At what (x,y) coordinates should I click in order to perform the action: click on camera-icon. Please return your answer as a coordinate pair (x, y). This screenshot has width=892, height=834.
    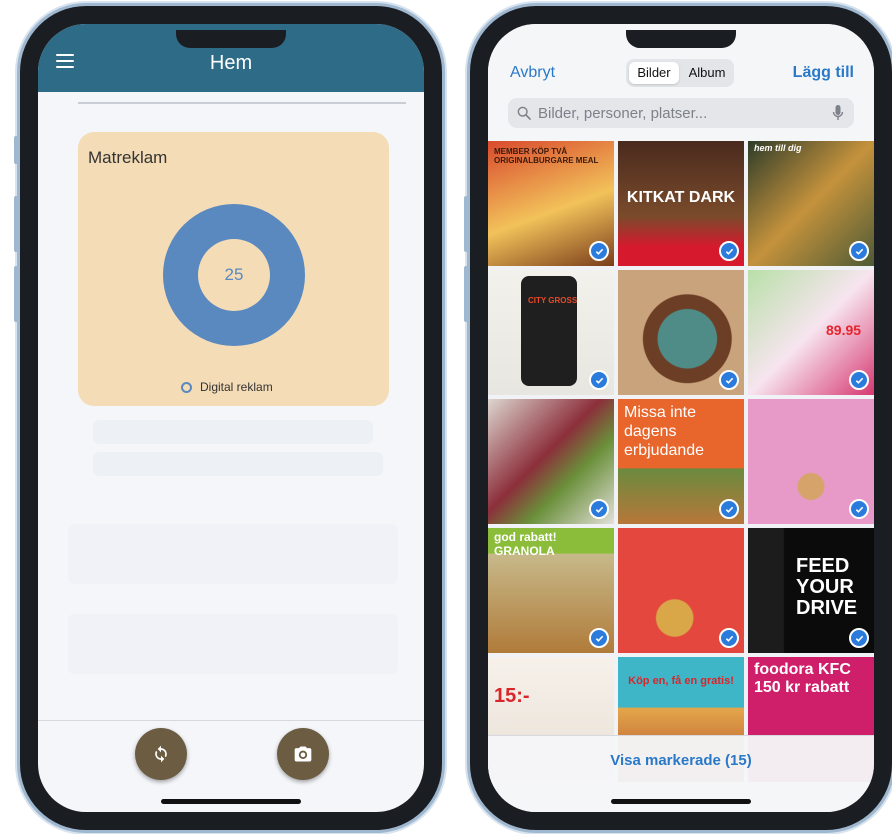
    Looking at the image, I should click on (303, 754).